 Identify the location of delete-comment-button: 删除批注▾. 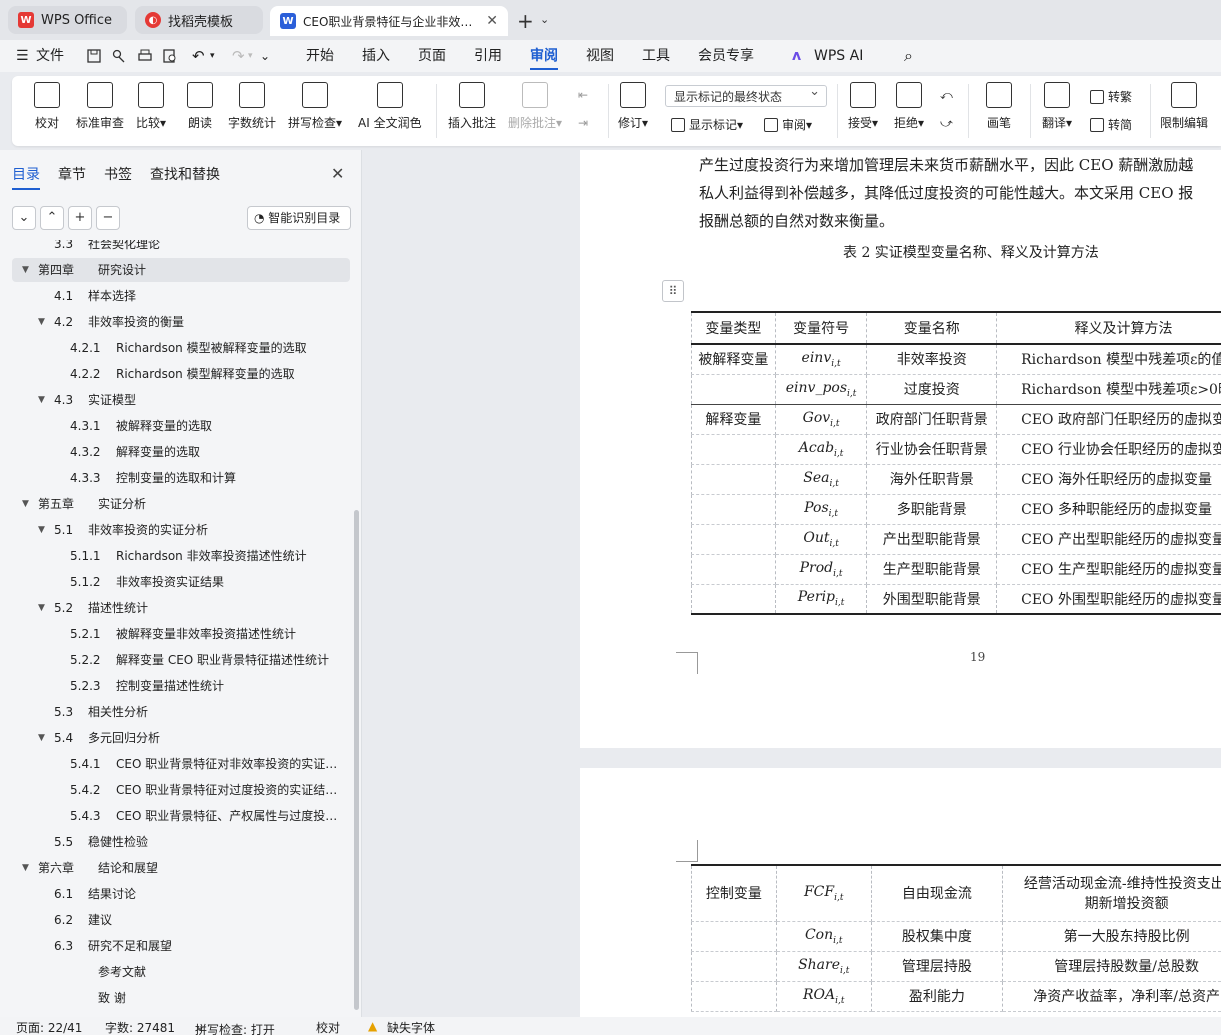
(535, 106).